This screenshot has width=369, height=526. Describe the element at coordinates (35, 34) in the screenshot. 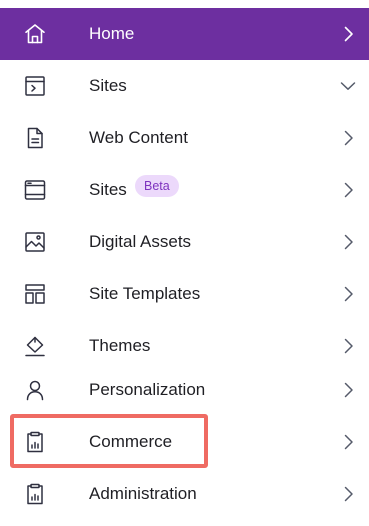

I see `home-icon` at that location.